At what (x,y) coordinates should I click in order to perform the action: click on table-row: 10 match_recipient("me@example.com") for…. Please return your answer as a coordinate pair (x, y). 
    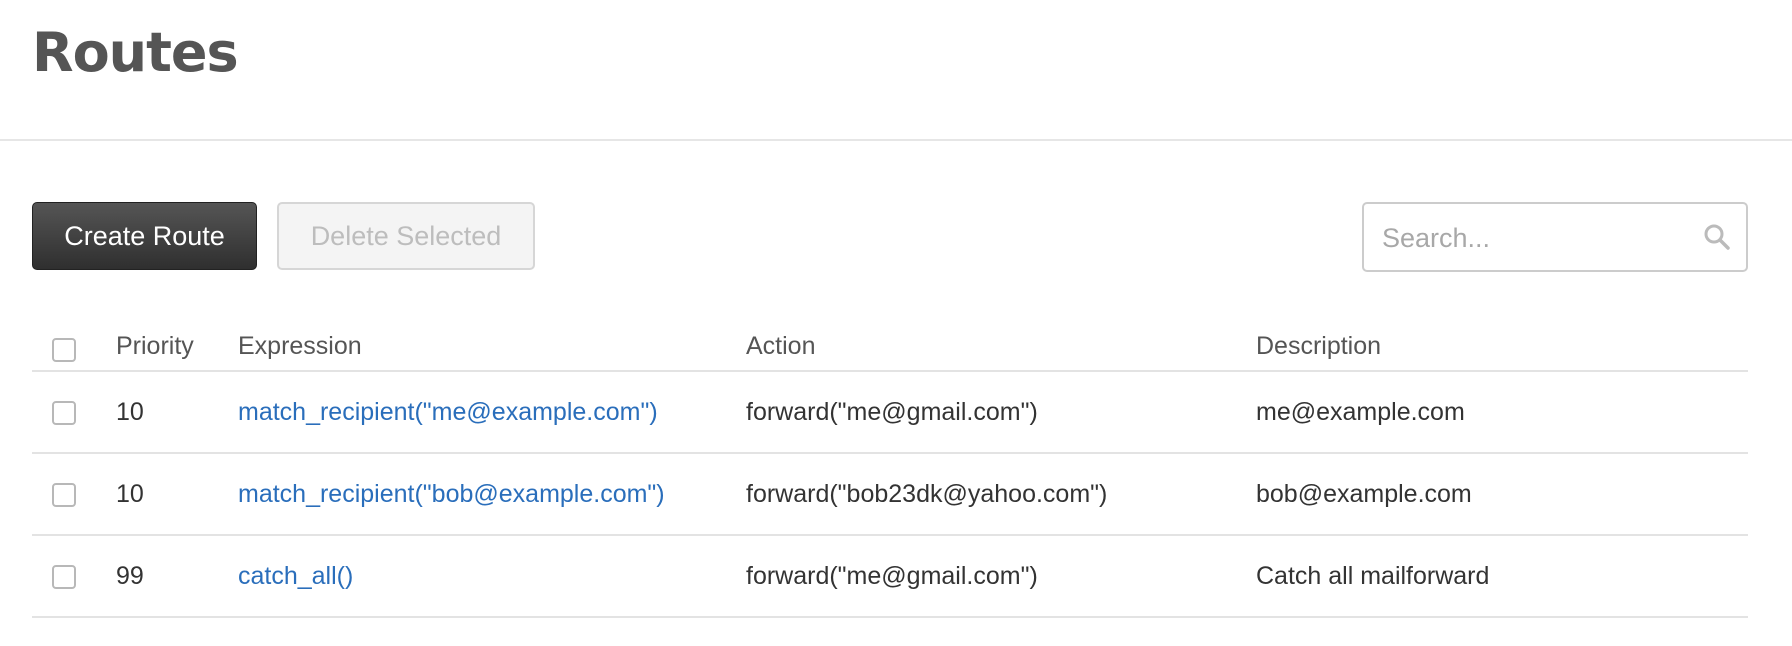
    Looking at the image, I should click on (890, 413).